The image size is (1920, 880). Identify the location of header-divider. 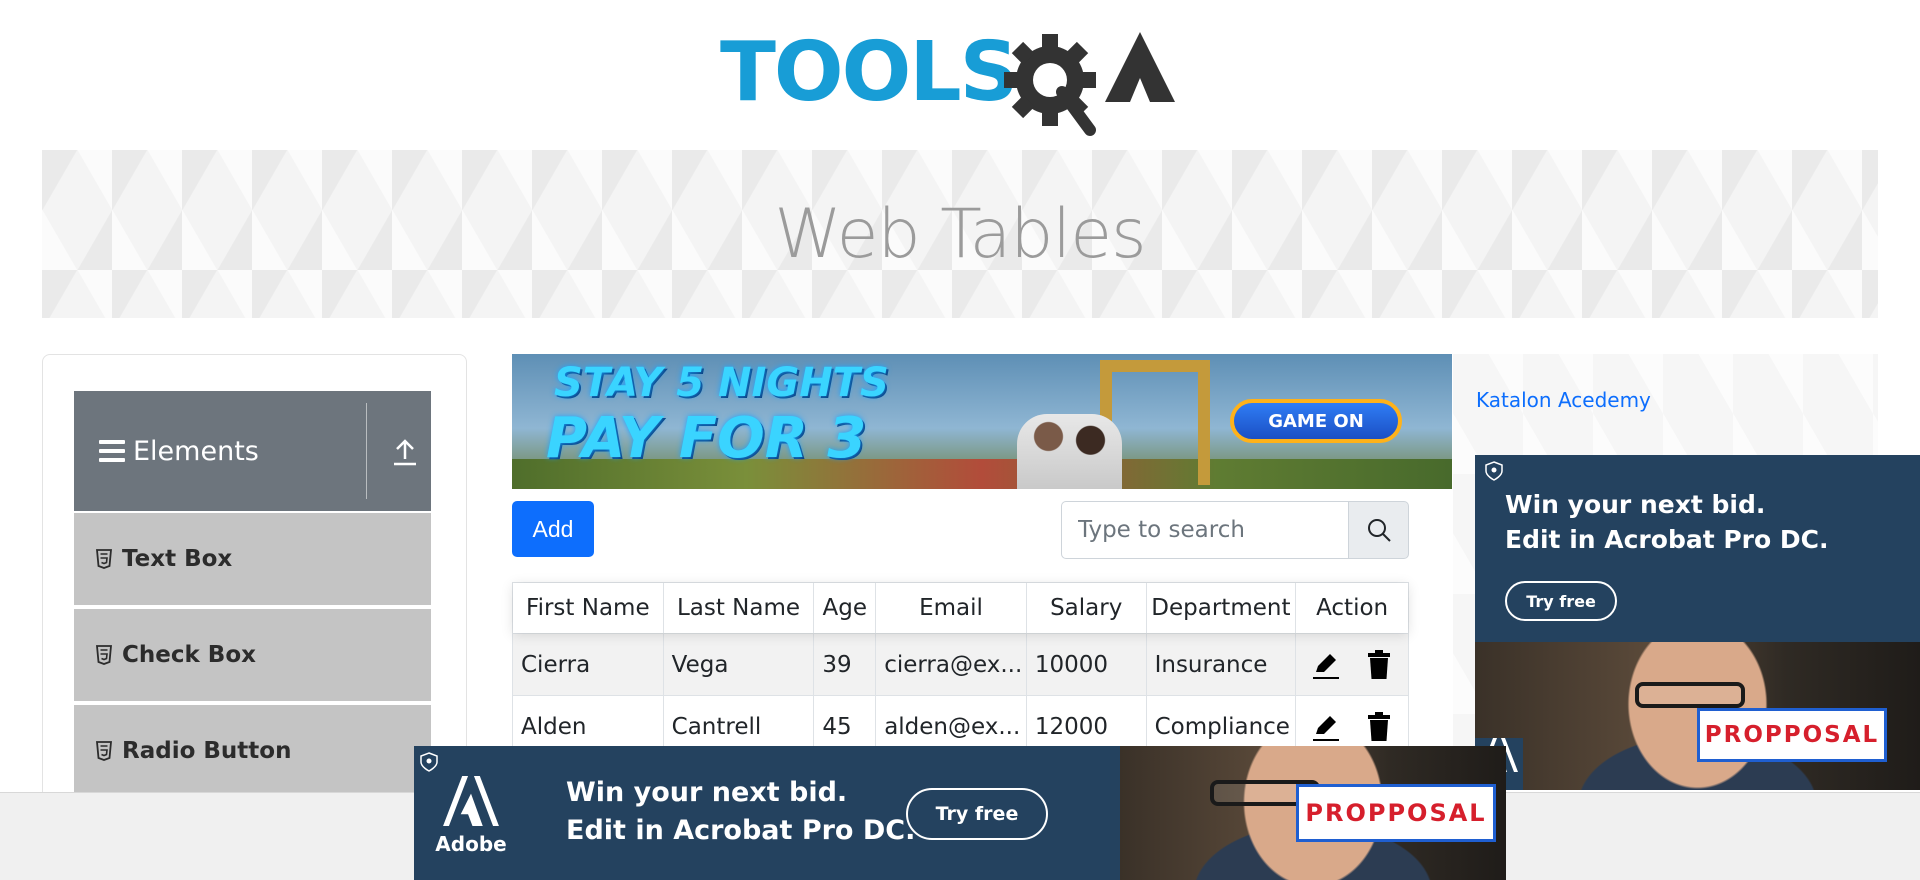
(366, 451).